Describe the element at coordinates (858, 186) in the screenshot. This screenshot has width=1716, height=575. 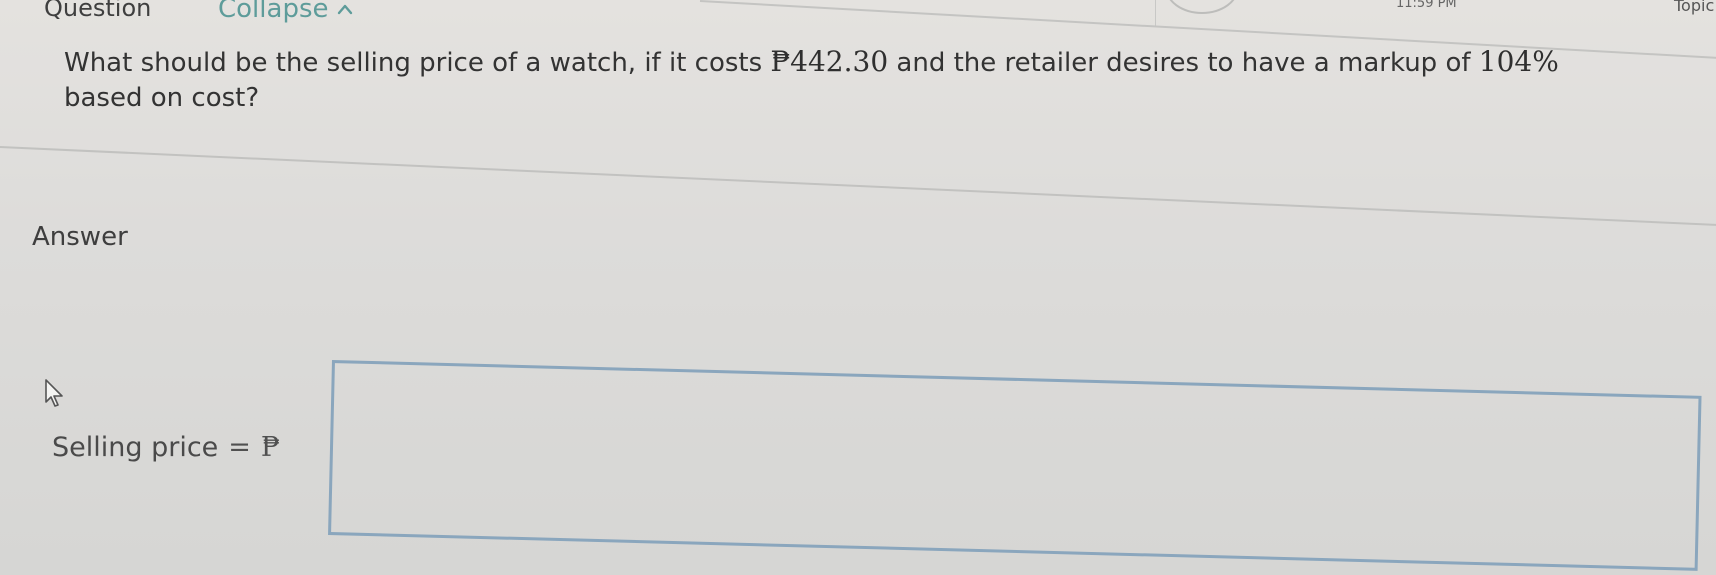
I see `section-divider` at that location.